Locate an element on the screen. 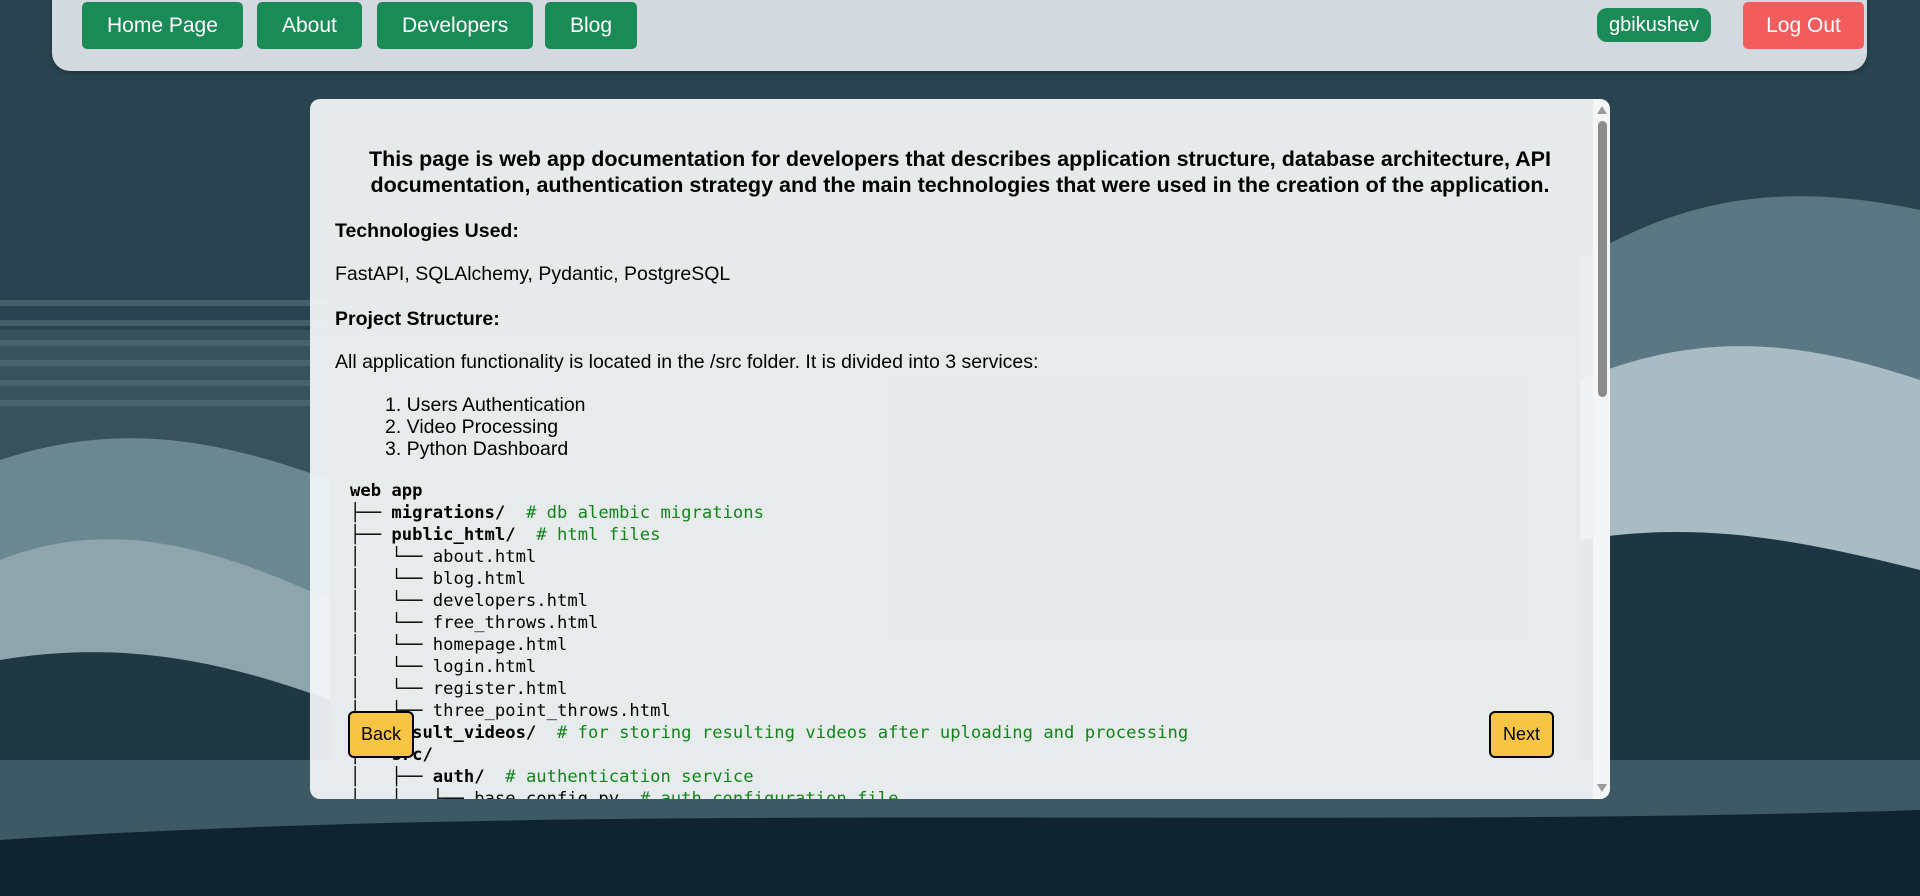  next-button: Next is located at coordinates (1521, 734).